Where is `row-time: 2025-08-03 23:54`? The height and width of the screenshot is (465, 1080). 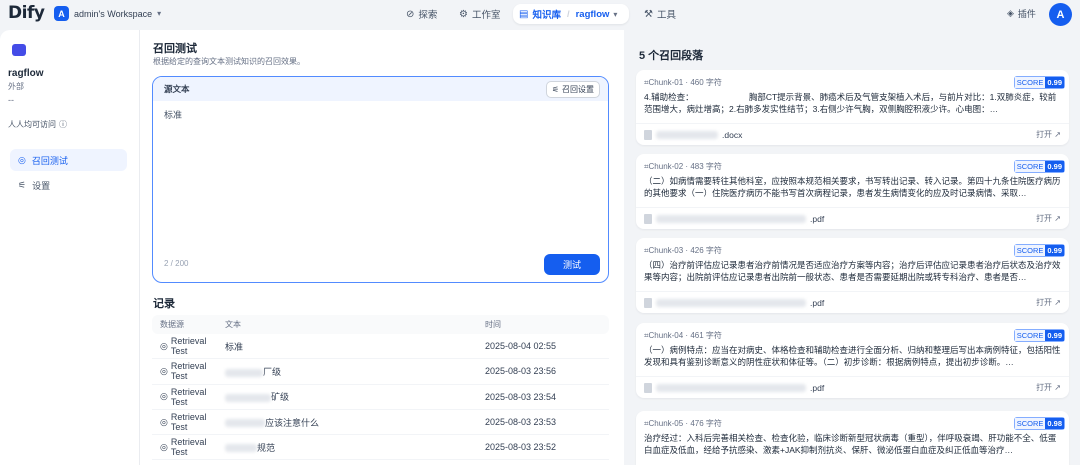
row-time: 2025-08-03 23:54 is located at coordinates (521, 396).